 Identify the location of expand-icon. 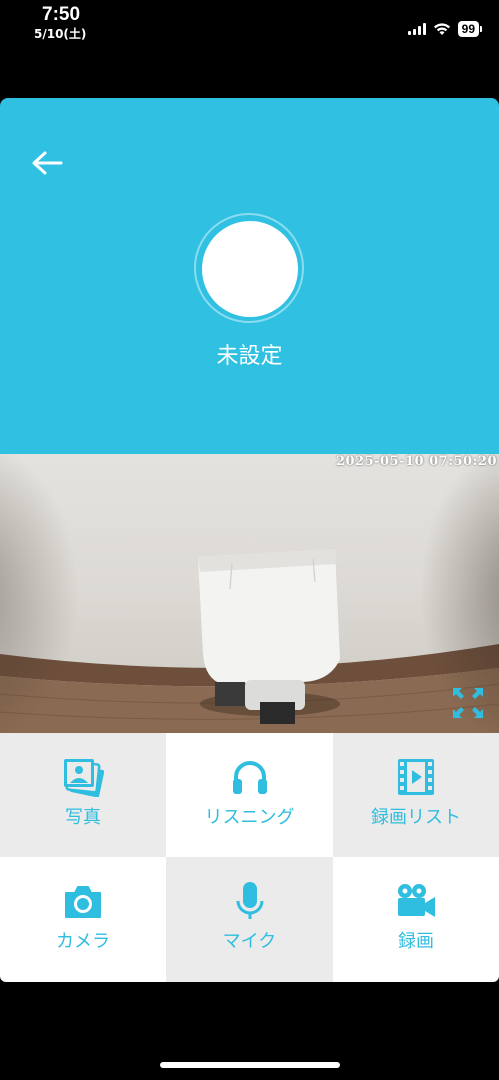
(468, 703).